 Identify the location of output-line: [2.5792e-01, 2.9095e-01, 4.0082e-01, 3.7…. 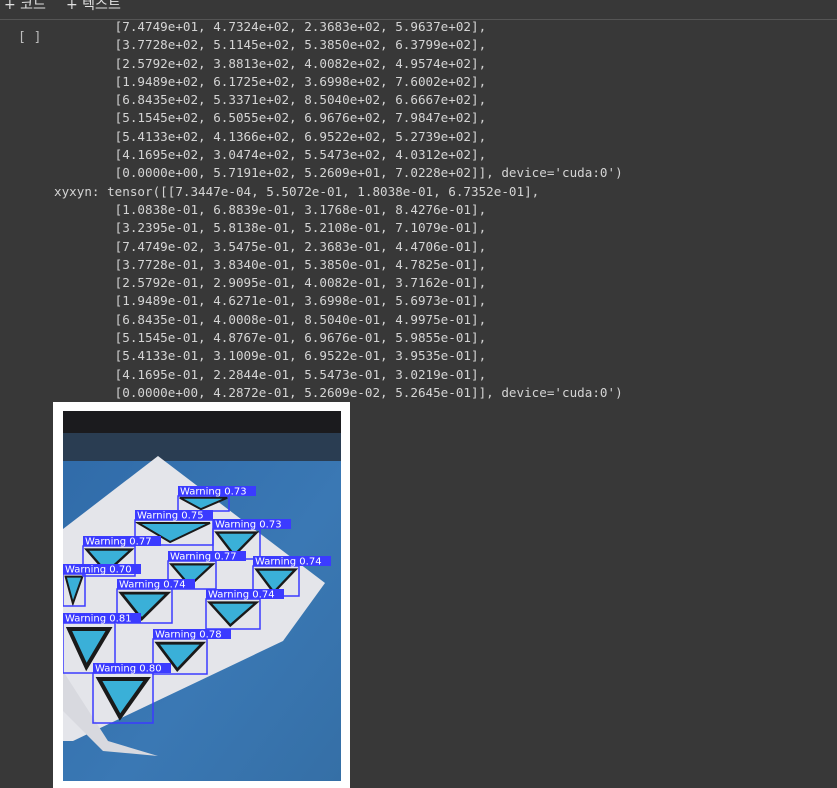
(270, 283).